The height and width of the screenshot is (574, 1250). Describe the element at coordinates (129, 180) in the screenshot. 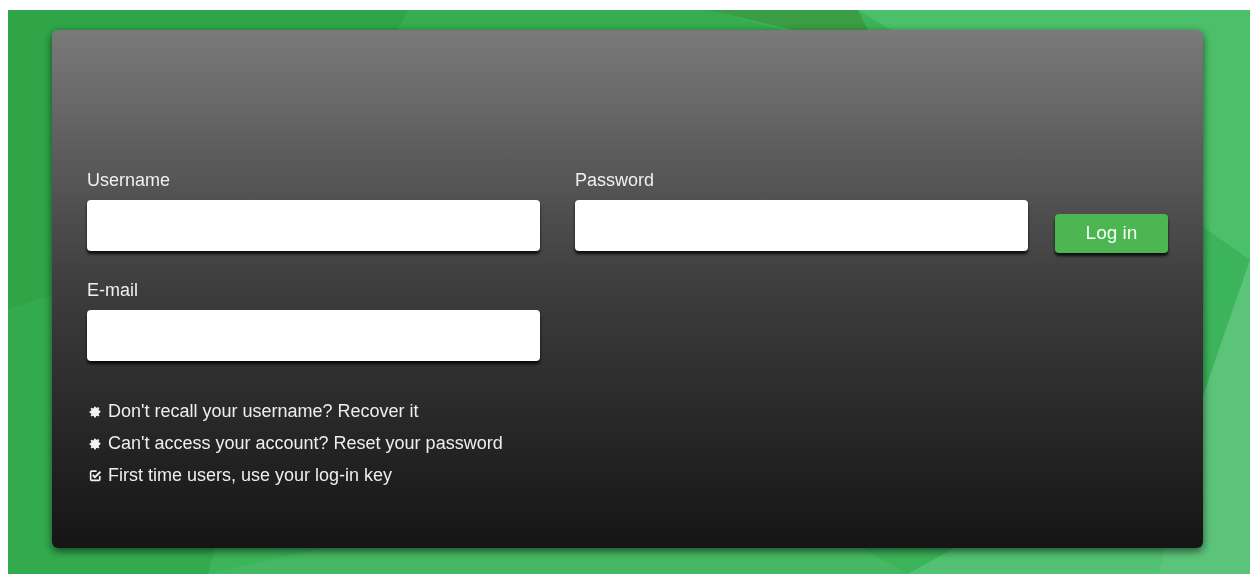

I see `field-label: Username` at that location.